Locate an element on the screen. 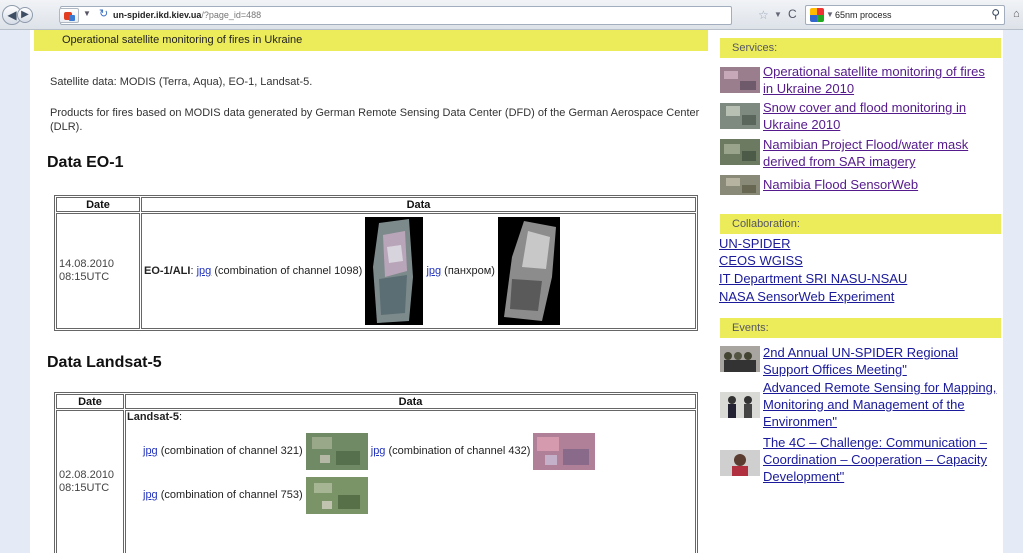  channel-text: (панхром) is located at coordinates (468, 270).